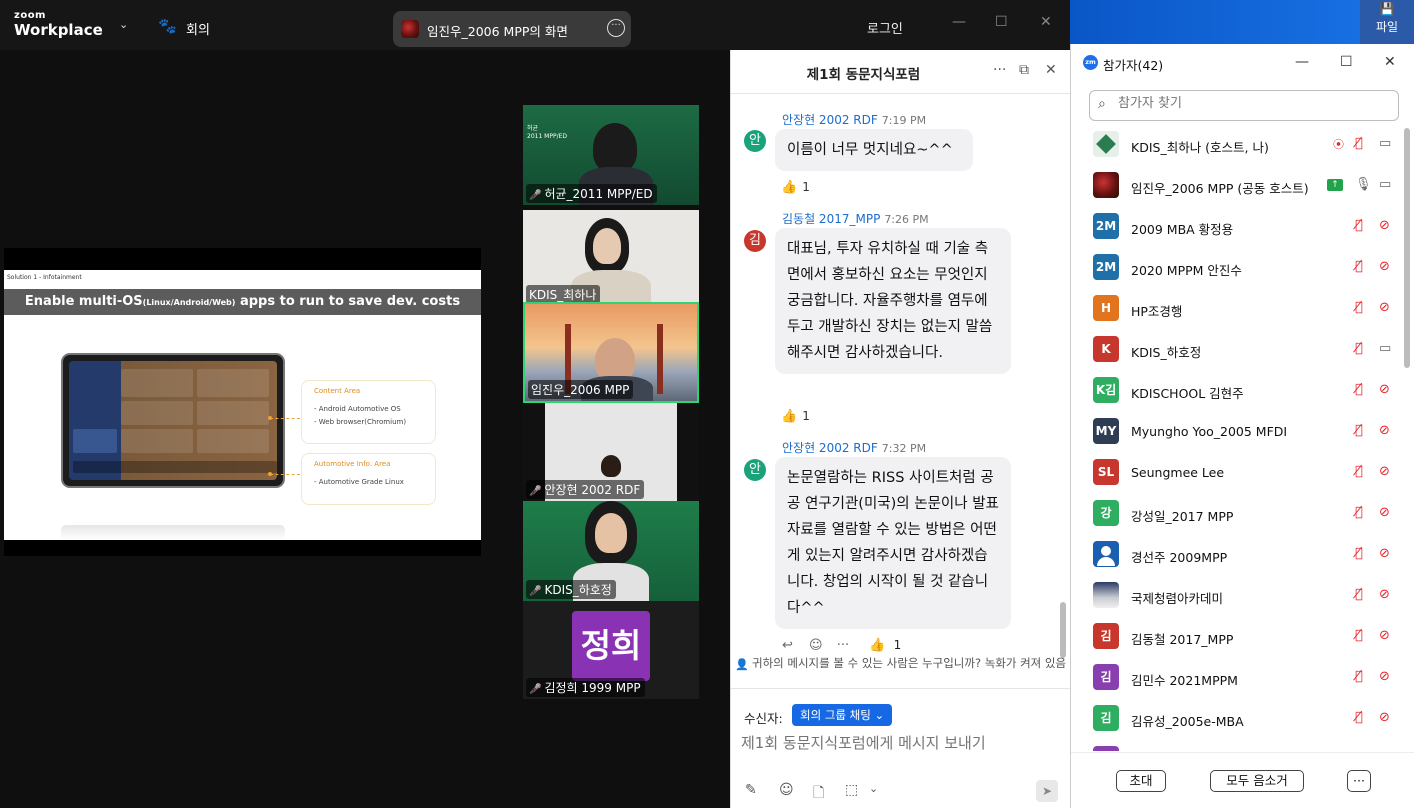 Image resolution: width=1414 pixels, height=808 pixels. What do you see at coordinates (1187, 721) in the screenshot?
I see `participant-name: 김유성_2005e-MBA` at bounding box center [1187, 721].